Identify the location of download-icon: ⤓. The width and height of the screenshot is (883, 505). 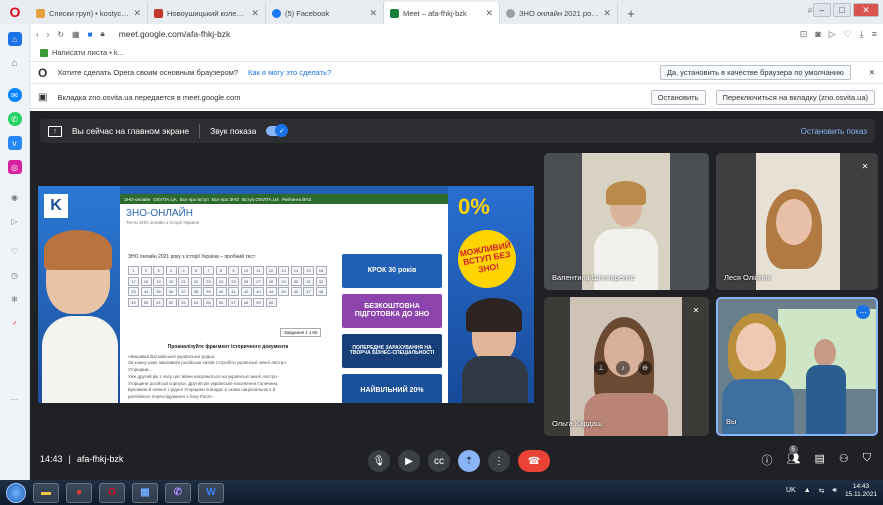
(862, 34).